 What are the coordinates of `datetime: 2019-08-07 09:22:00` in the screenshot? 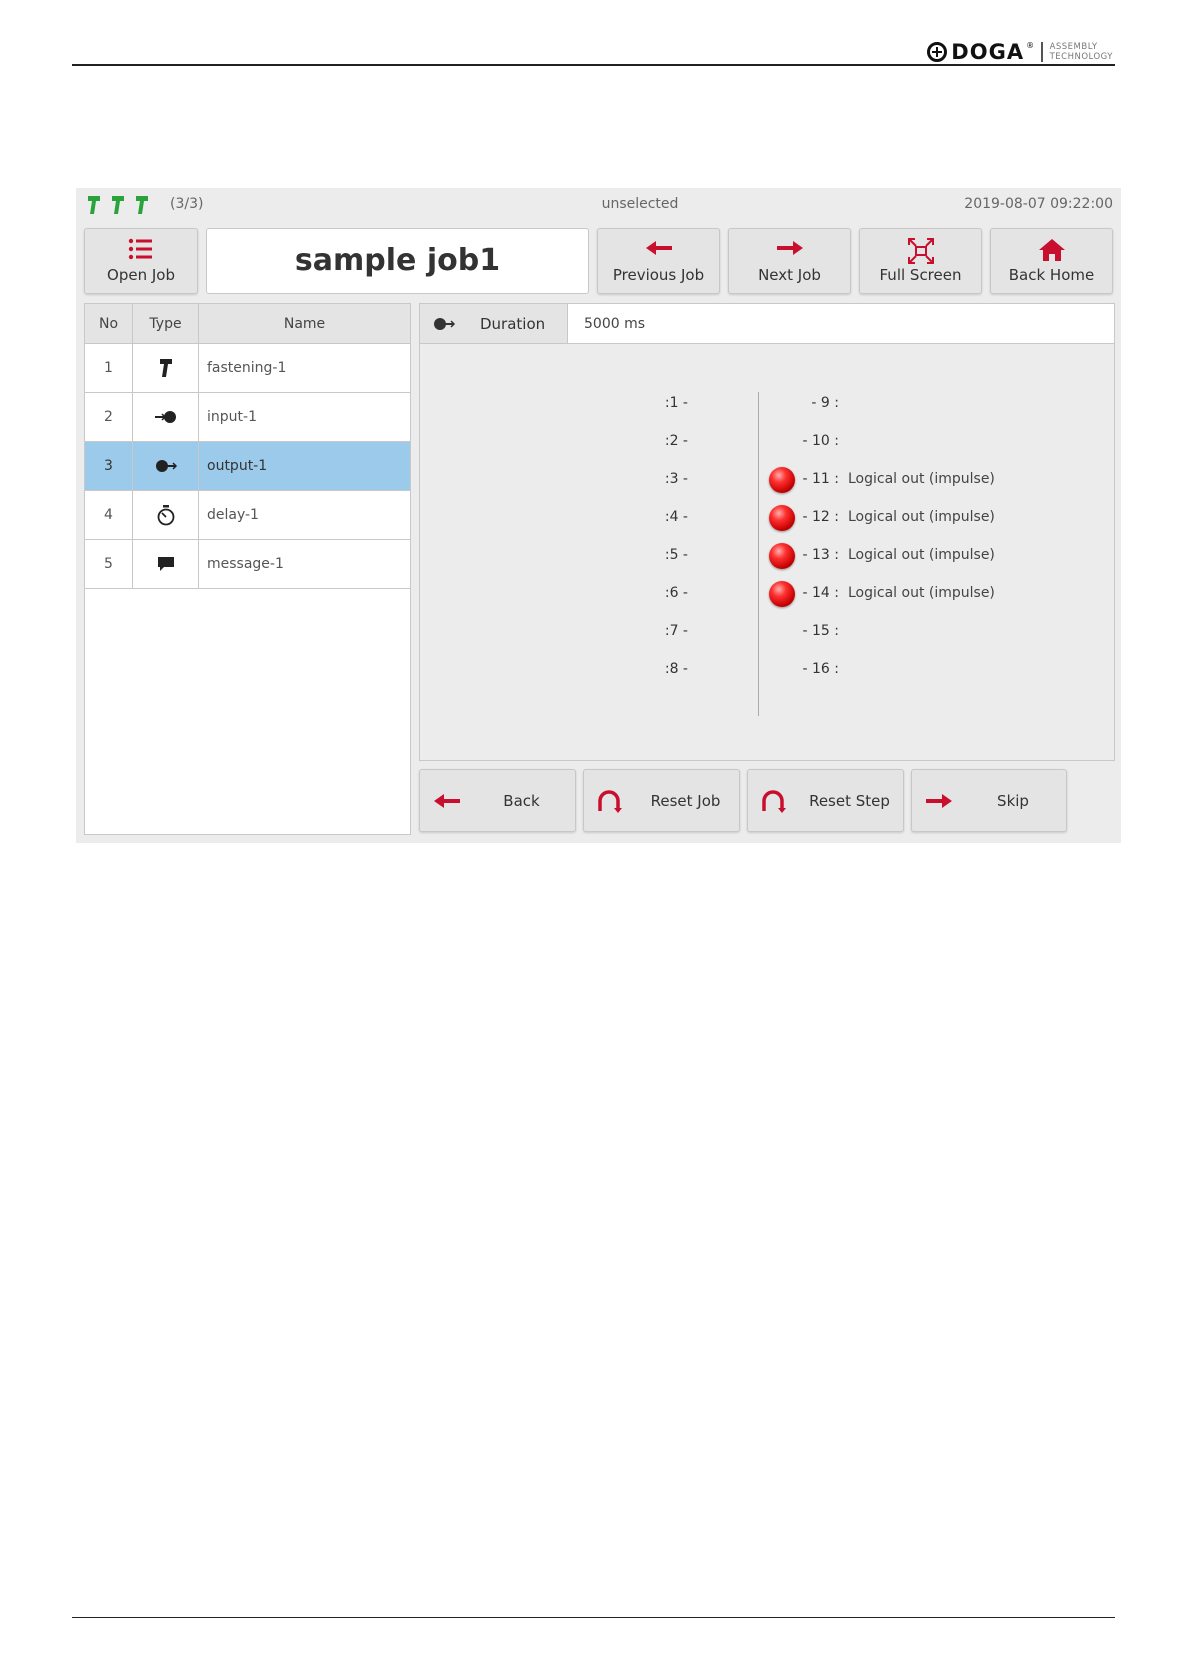 It's located at (1038, 204).